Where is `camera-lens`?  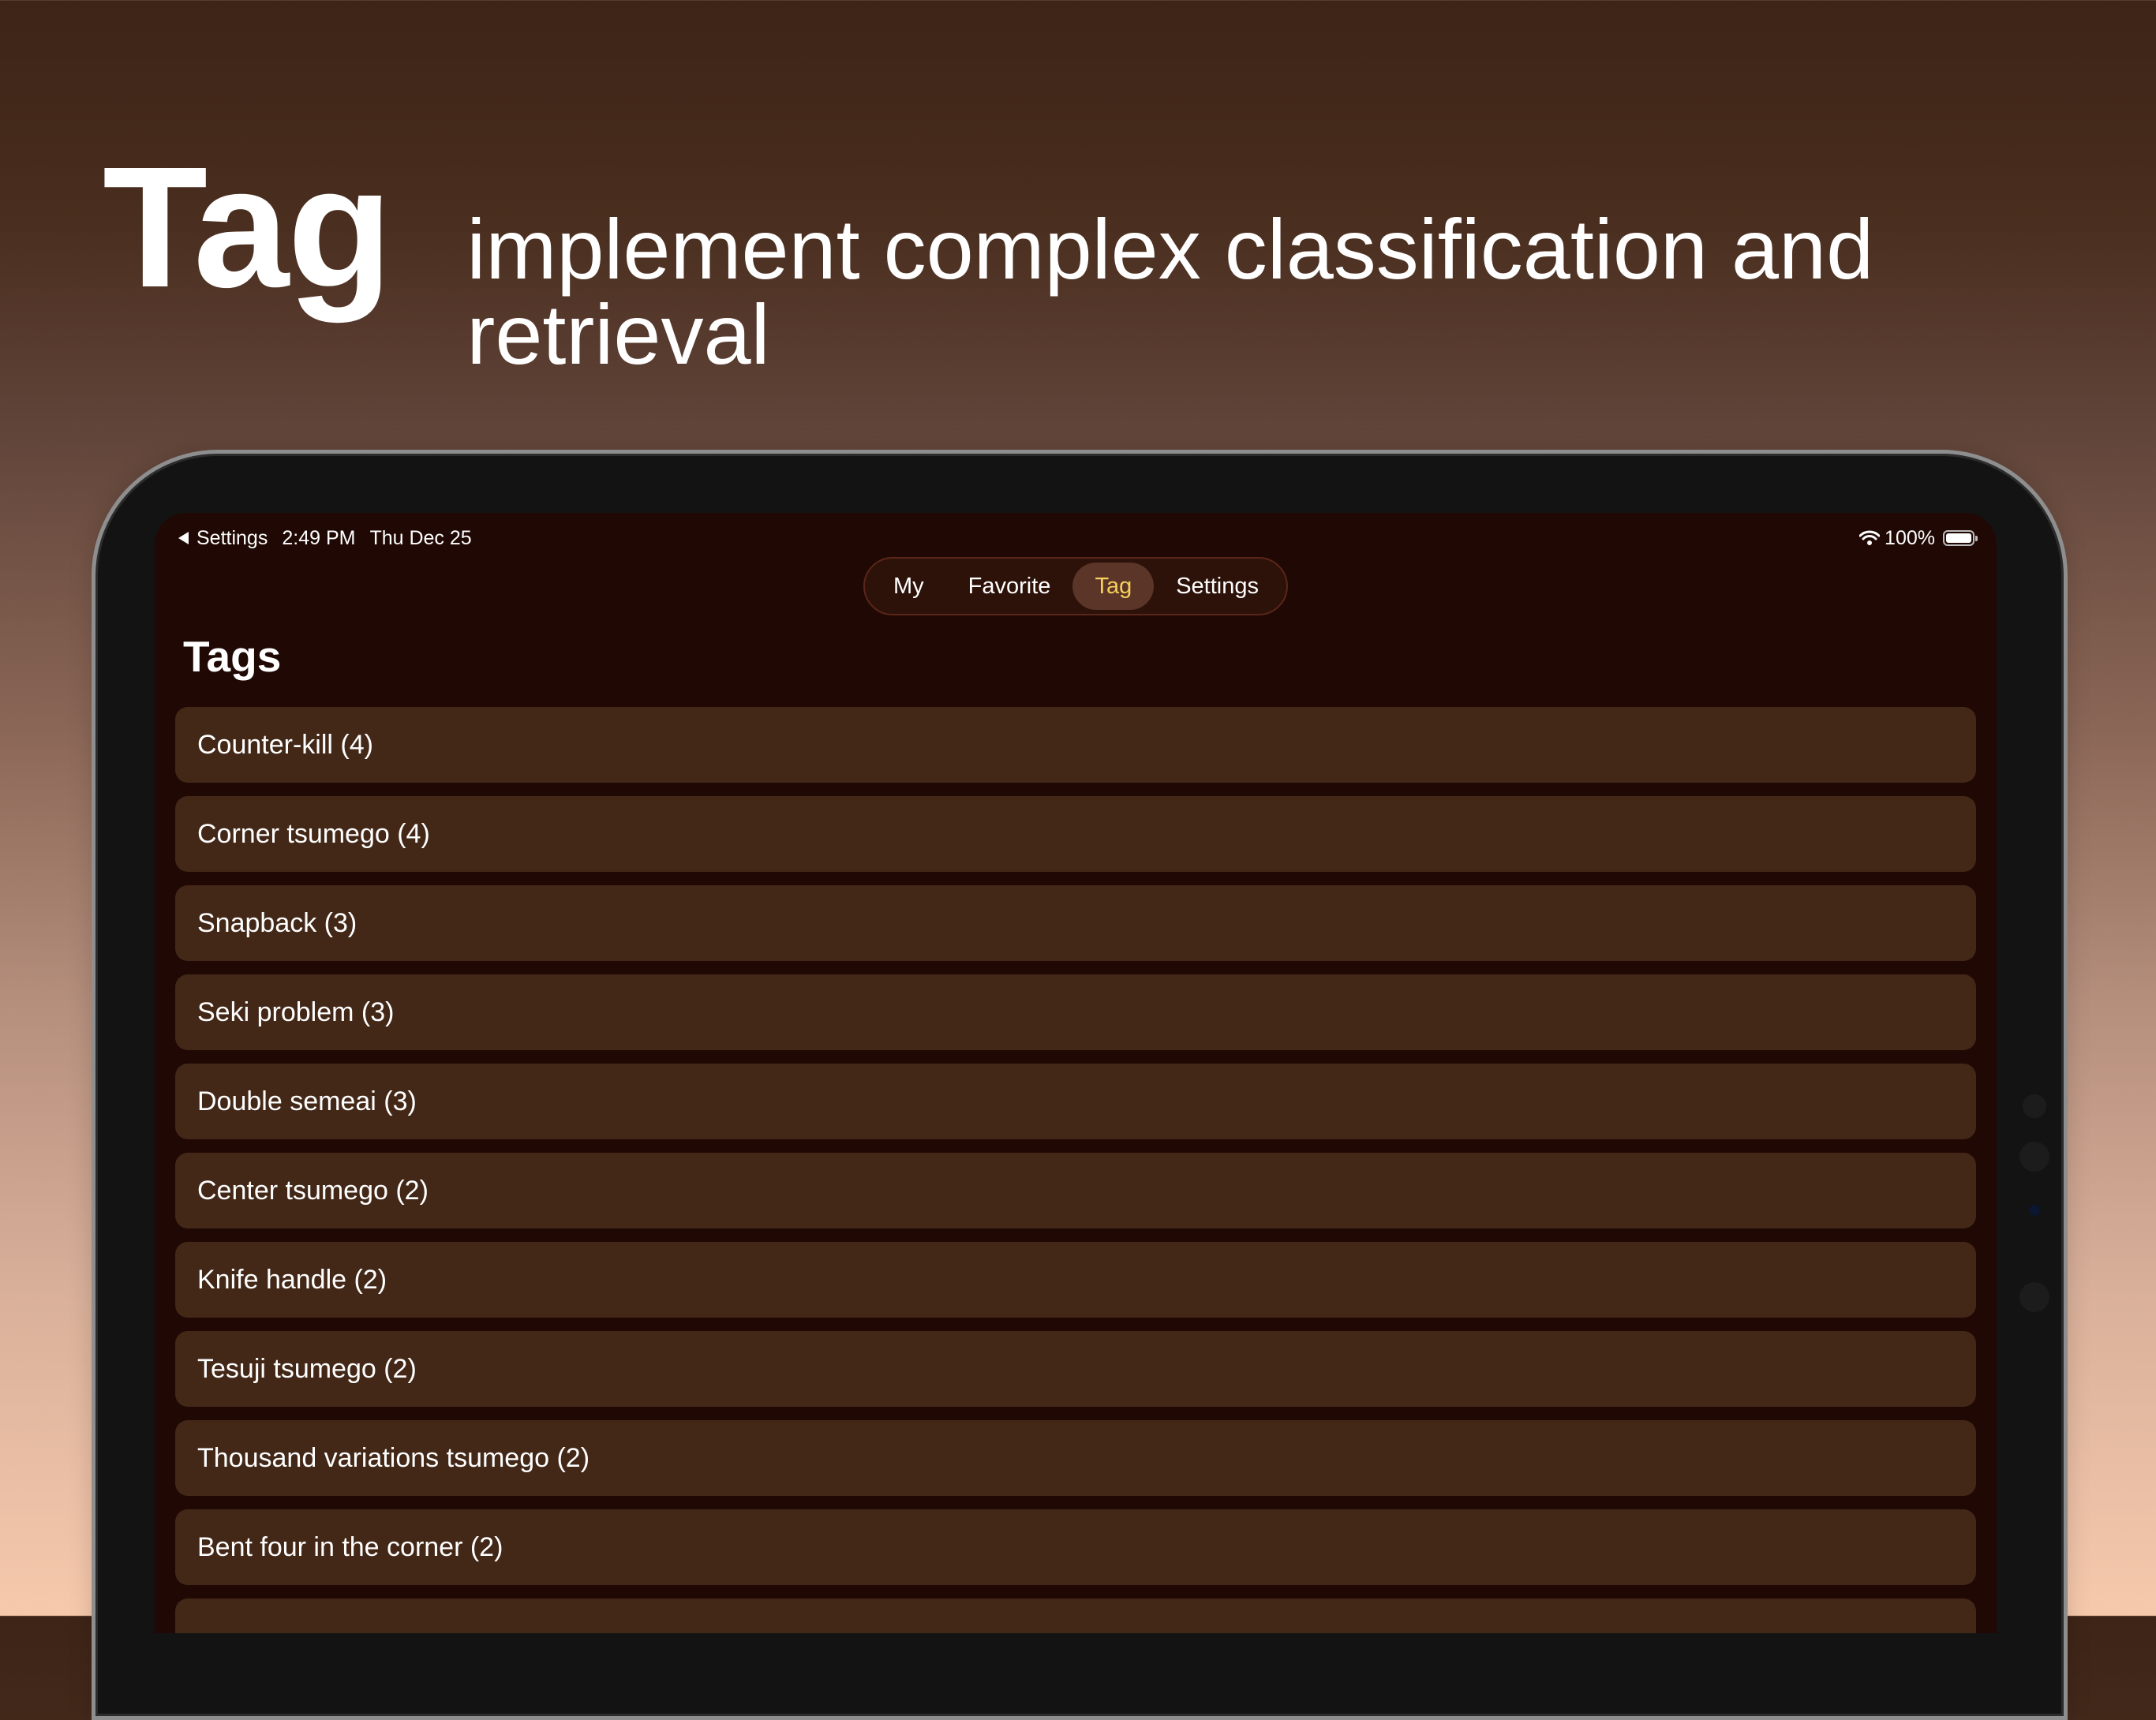
camera-lens is located at coordinates (2034, 1157).